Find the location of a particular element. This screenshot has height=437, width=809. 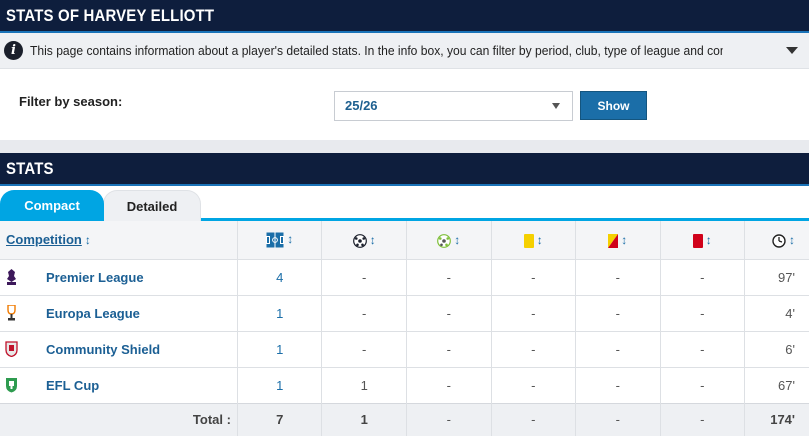

total-label: Total : is located at coordinates (119, 419).